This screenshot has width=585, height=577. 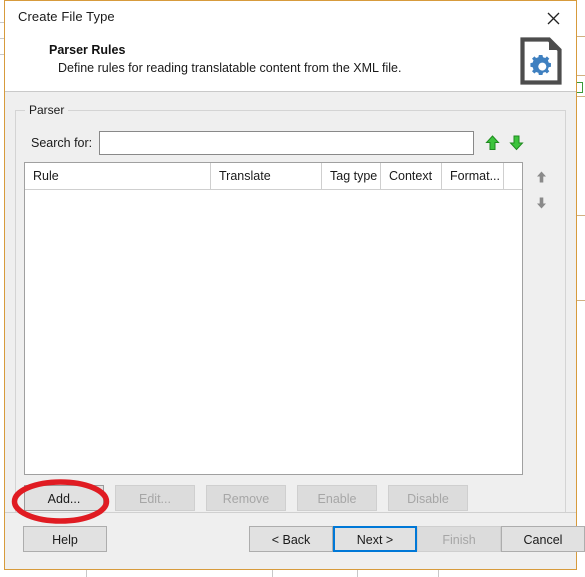 What do you see at coordinates (543, 539) in the screenshot?
I see `cancel-button: Cancel` at bounding box center [543, 539].